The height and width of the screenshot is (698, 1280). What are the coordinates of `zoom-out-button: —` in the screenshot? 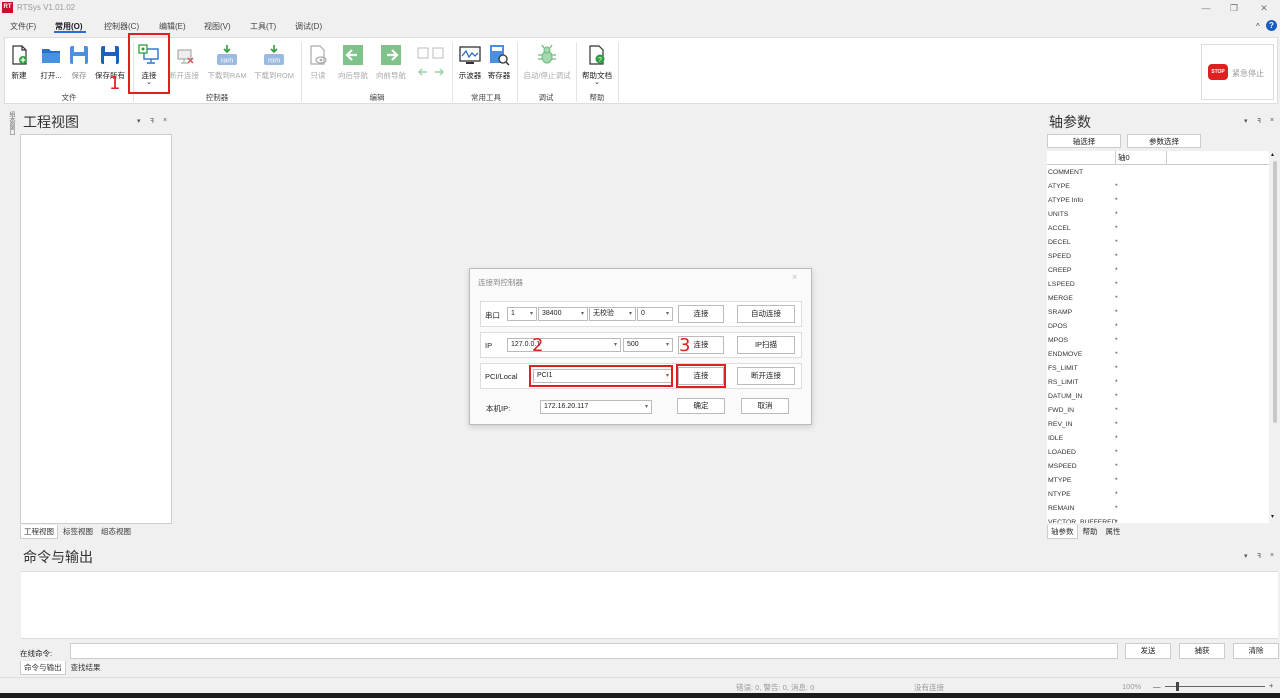 It's located at (1157, 686).